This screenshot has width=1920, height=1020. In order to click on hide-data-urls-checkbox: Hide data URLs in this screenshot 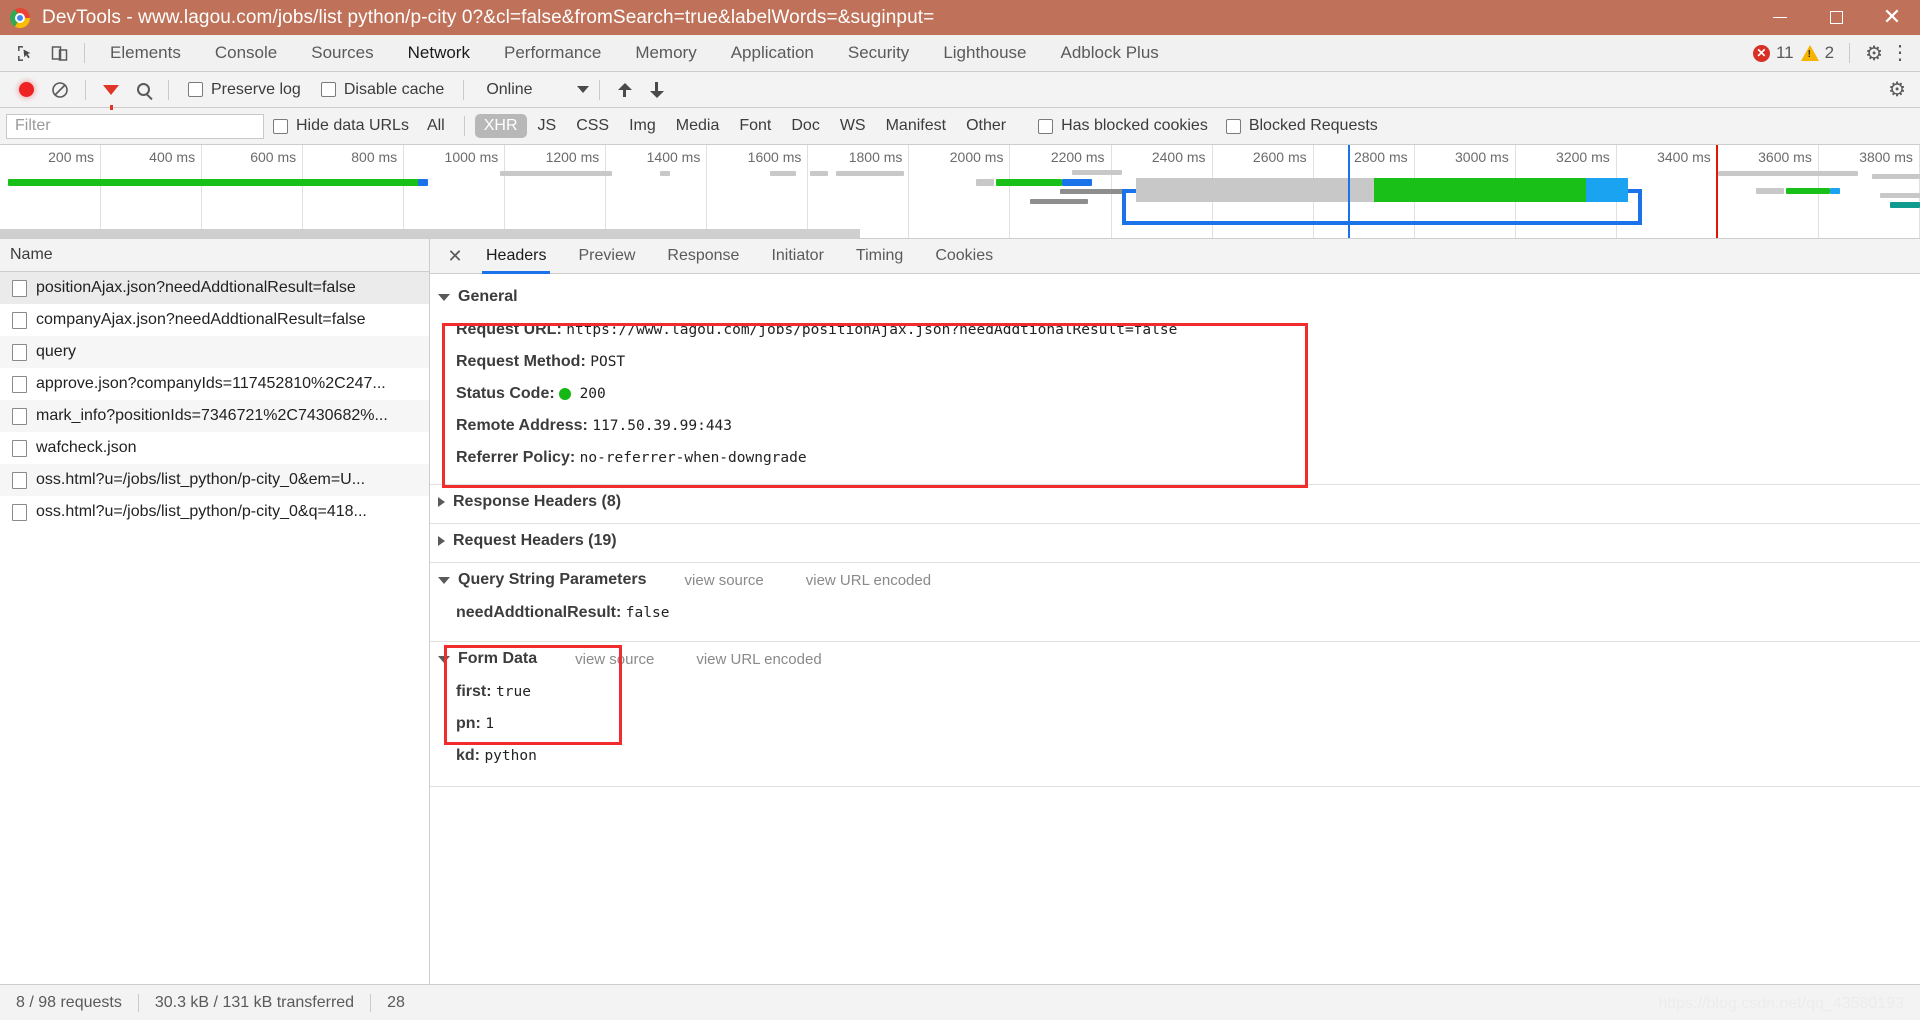, I will do `click(341, 126)`.